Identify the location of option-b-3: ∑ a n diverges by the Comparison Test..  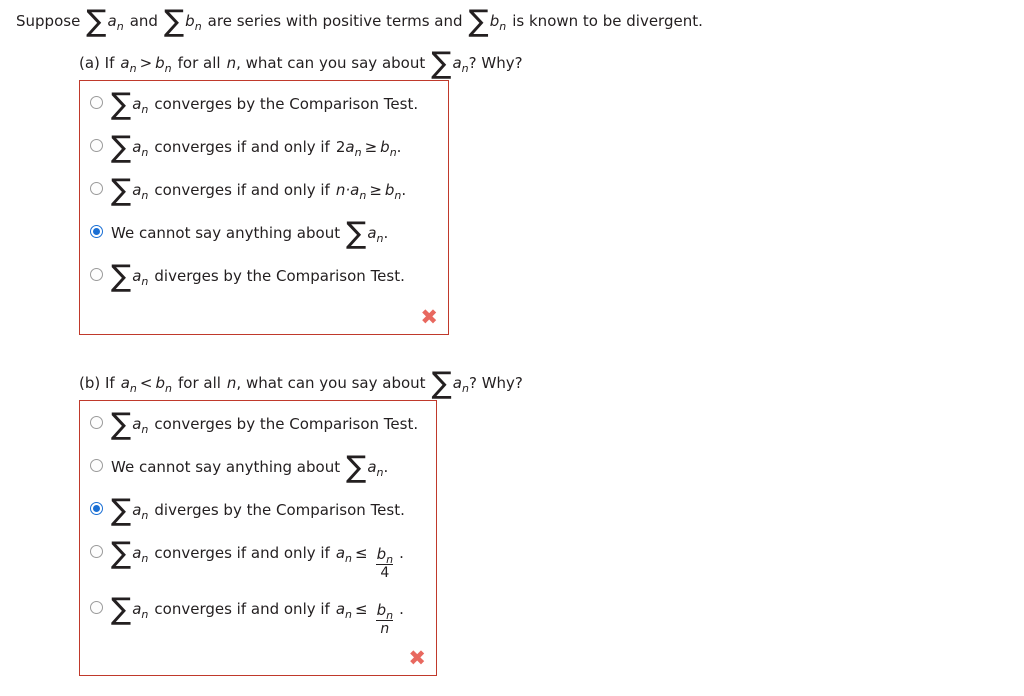
(258, 510).